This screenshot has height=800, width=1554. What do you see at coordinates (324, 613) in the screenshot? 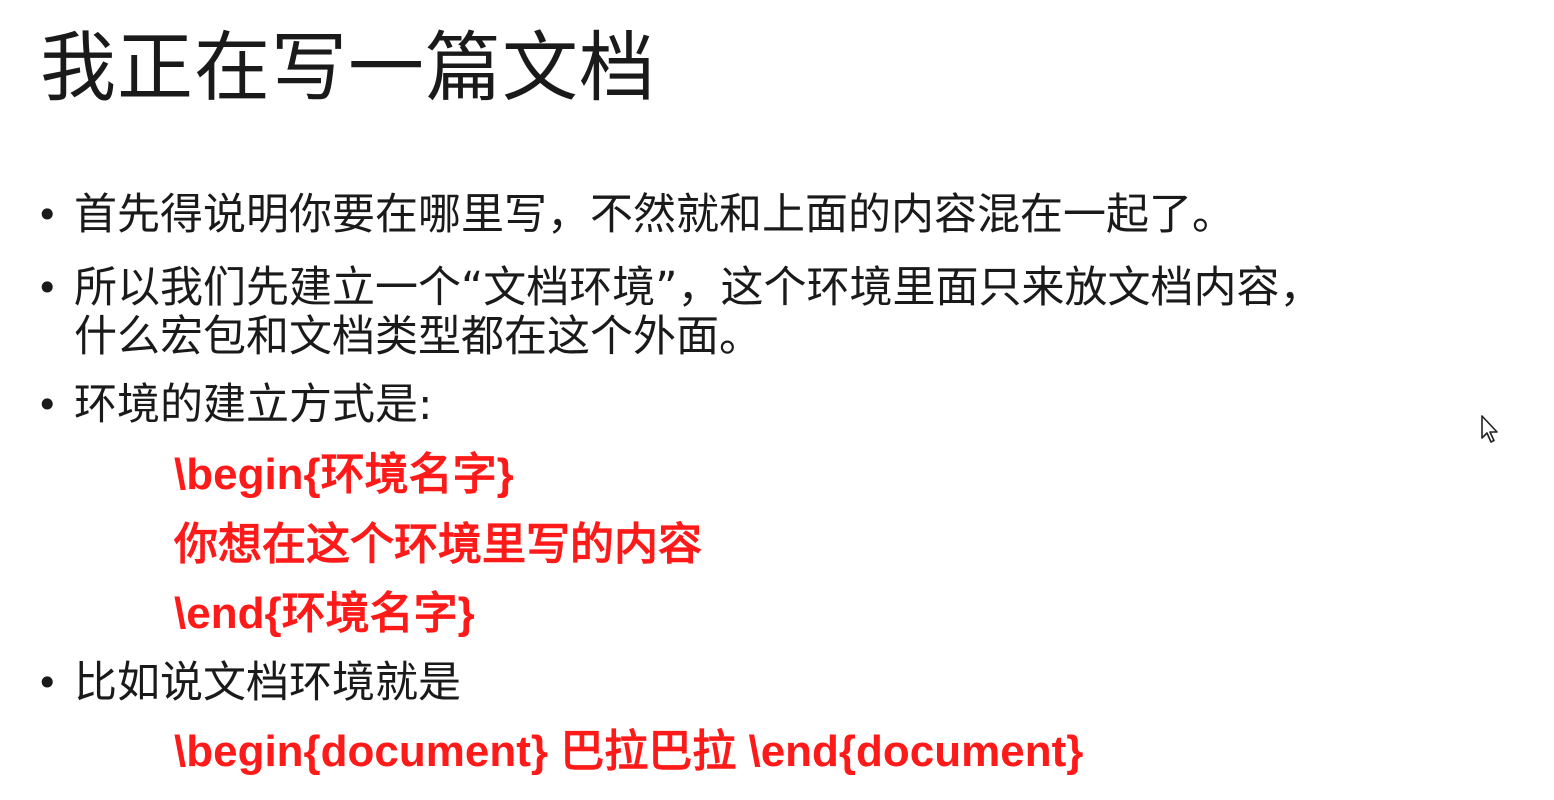
I see `code-end-line: \end{环境名字}` at bounding box center [324, 613].